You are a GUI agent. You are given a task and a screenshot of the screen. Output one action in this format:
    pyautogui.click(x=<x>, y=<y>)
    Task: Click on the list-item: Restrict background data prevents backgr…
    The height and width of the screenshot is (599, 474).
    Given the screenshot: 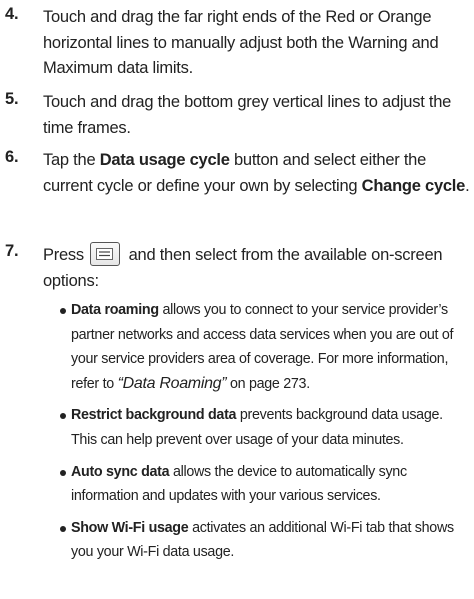 What is the action you would take?
    pyautogui.click(x=266, y=427)
    